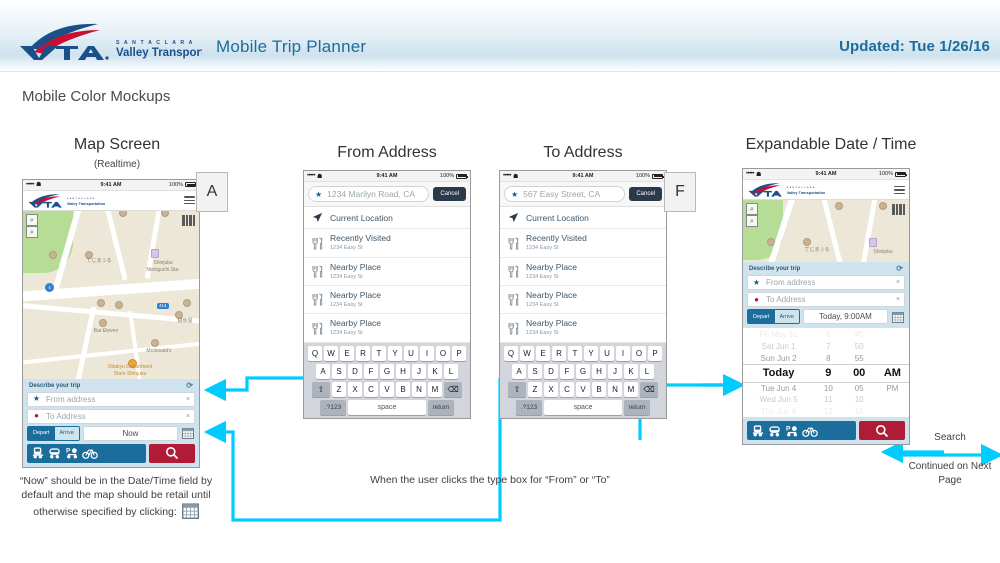 Image resolution: width=1000 pixels, height=563 pixels. Describe the element at coordinates (449, 194) in the screenshot. I see `cancel-button: Cancel` at that location.